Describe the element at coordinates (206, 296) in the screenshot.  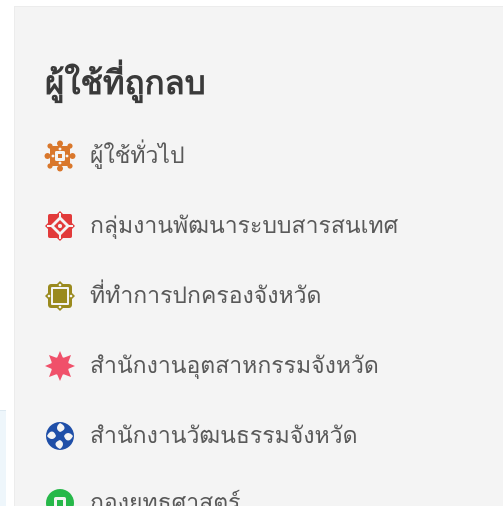
I see `list-item-label: ที่ทำการปกครองจังหวัด` at that location.